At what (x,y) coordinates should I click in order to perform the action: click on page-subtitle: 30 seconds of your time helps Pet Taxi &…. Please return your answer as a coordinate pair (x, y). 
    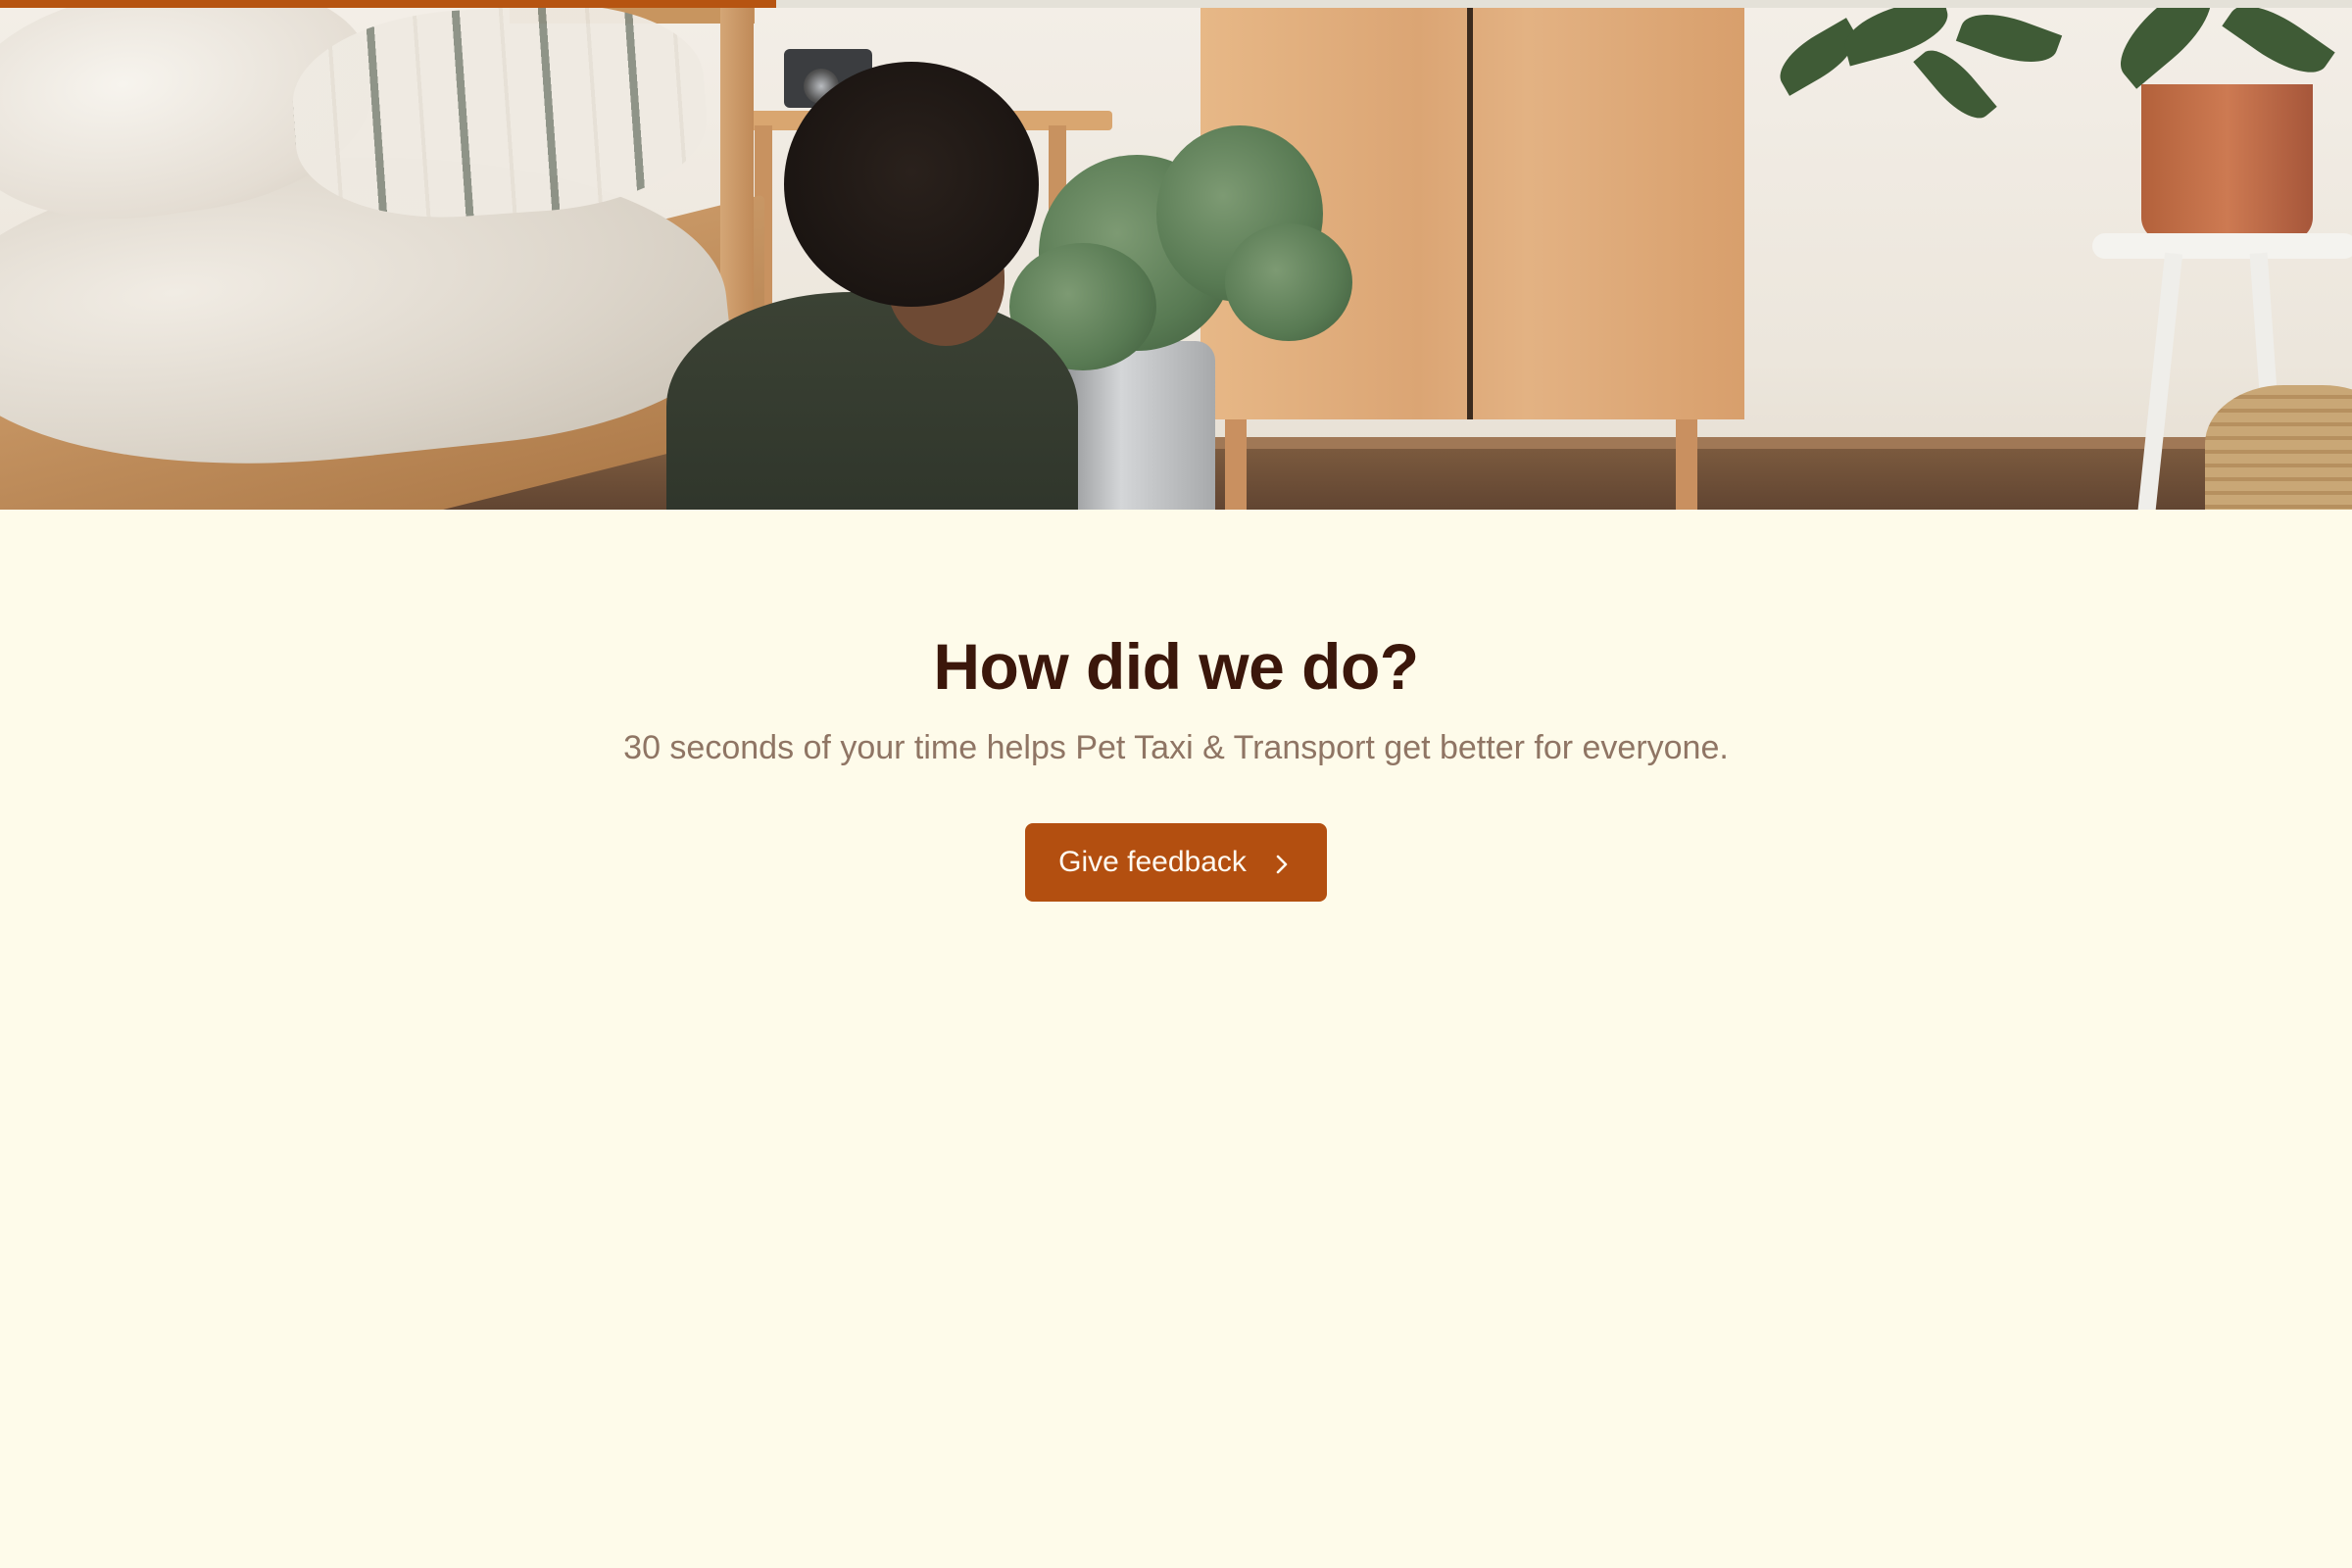
    Looking at the image, I should click on (1176, 747).